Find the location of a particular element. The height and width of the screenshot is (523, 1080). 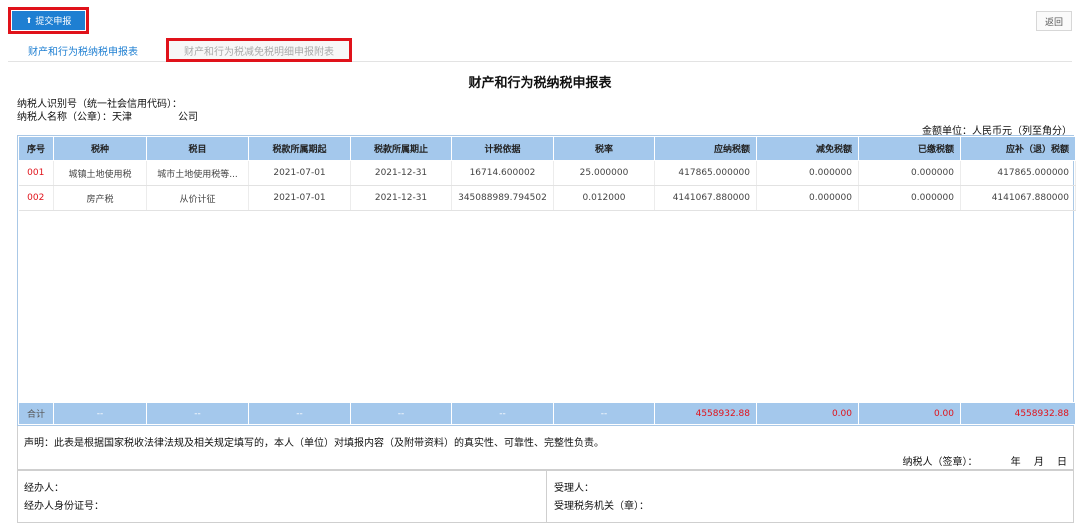

col-header: 已缴税额 is located at coordinates (909, 148).